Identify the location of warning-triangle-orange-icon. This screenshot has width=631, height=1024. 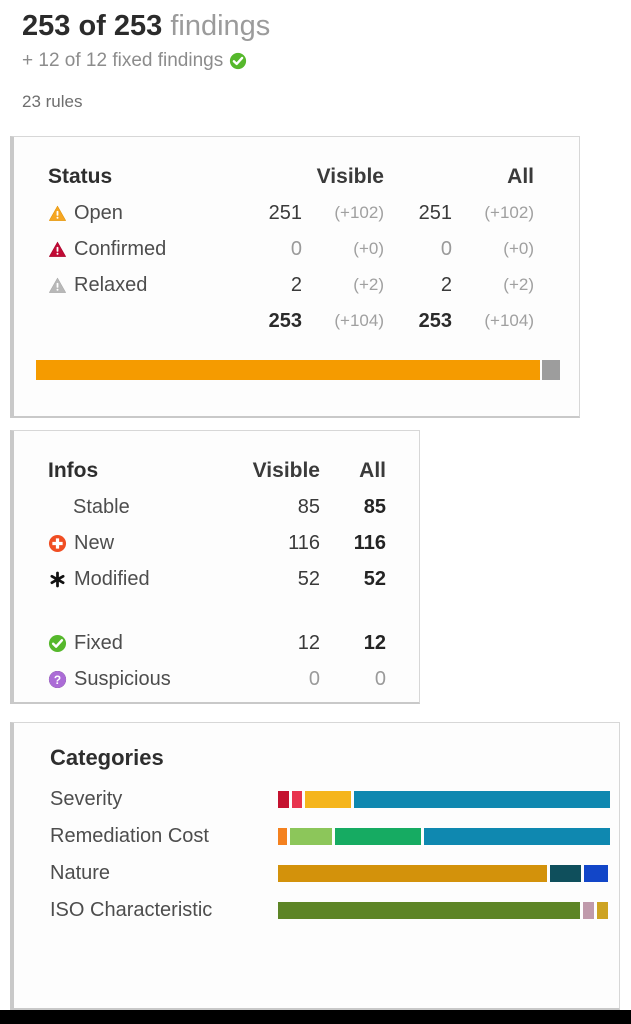
(57, 213).